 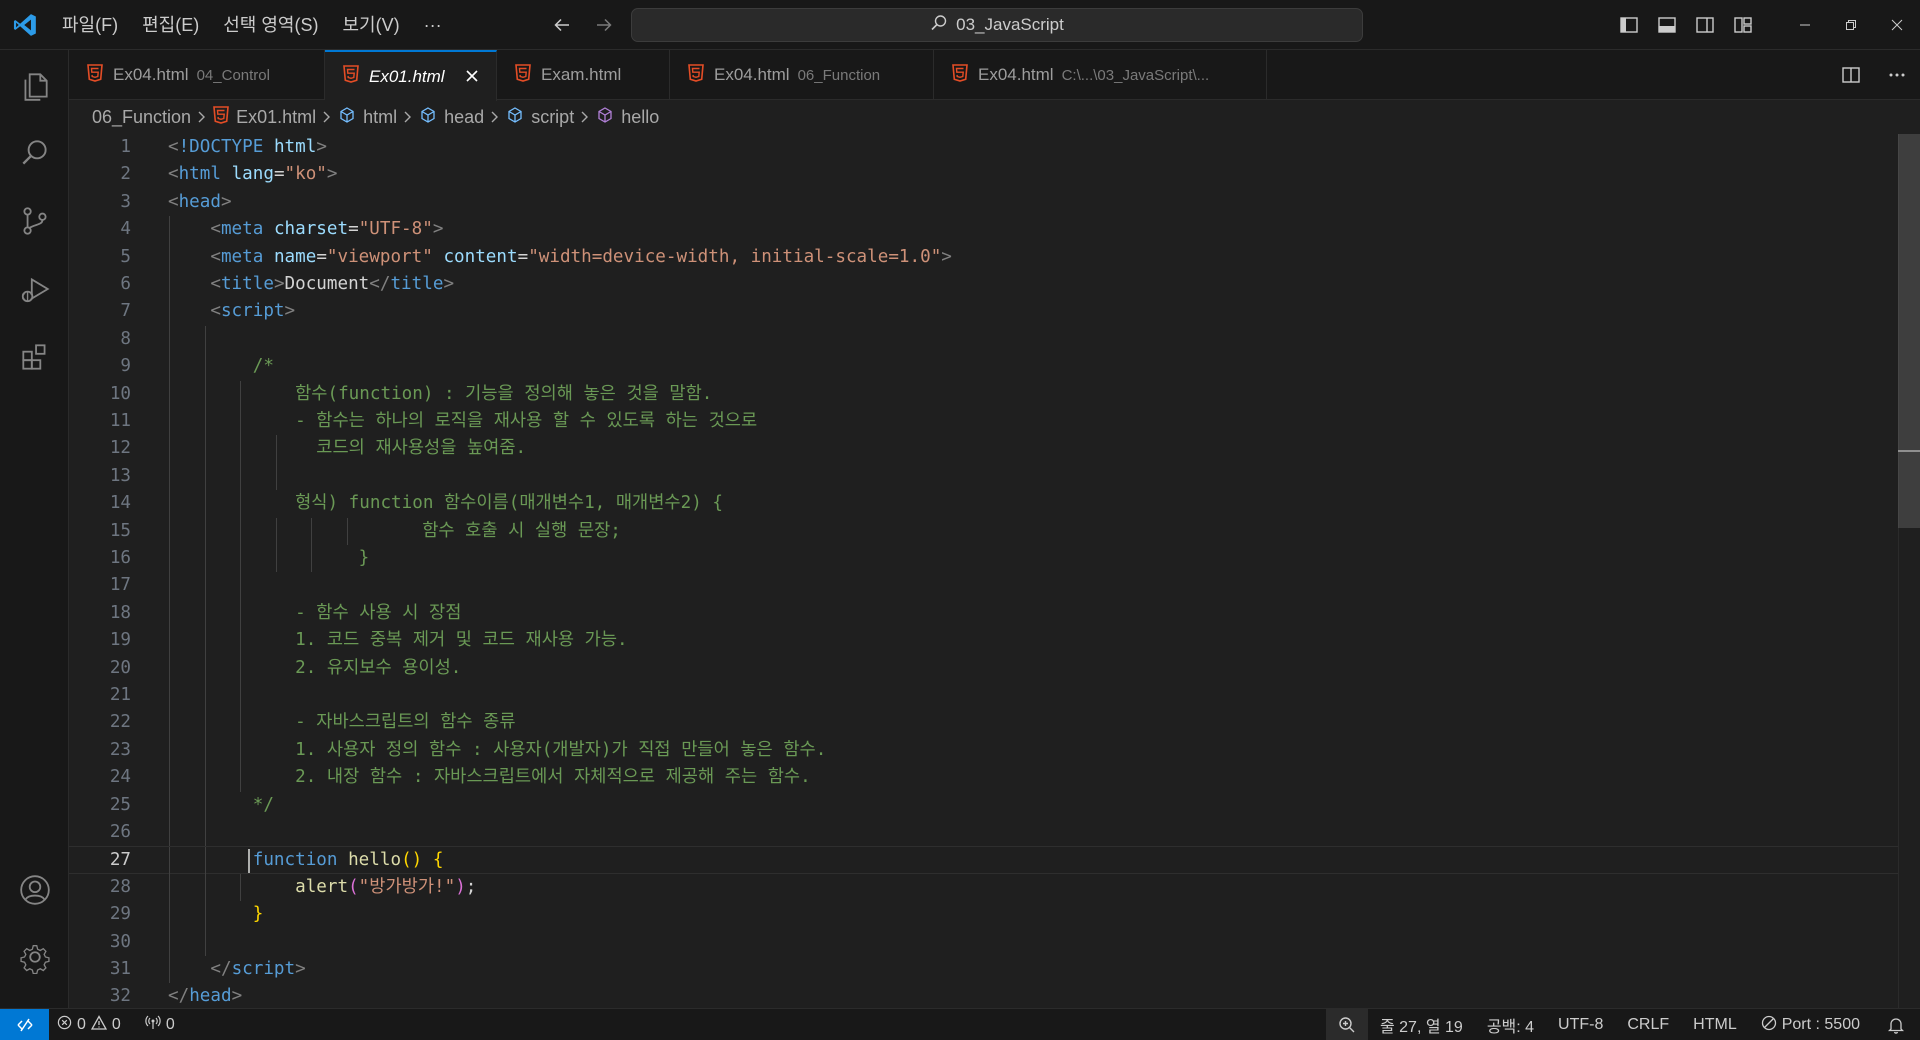 I want to click on menu-view: 보기(V), so click(x=370, y=25).